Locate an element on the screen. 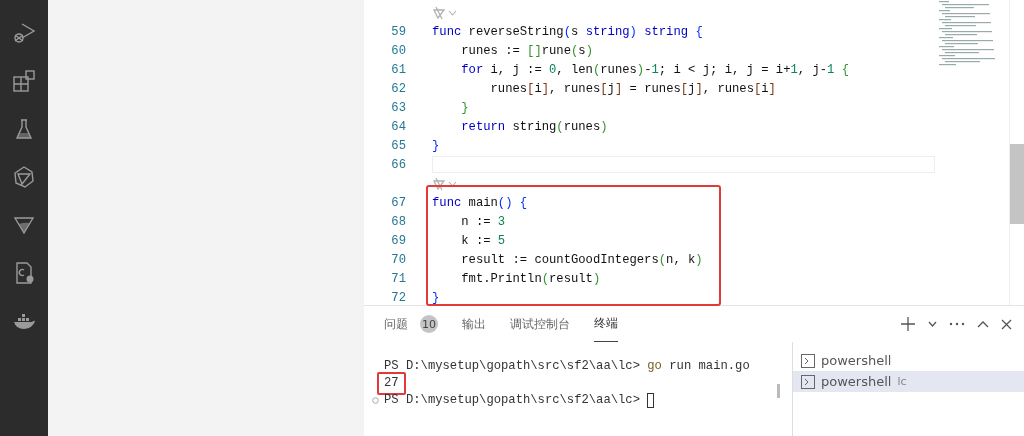 This screenshot has height=436, width=1024. count-badge: 10 is located at coordinates (429, 324).